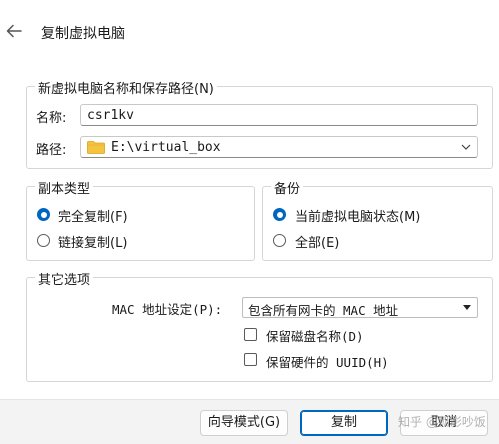  What do you see at coordinates (14, 31) in the screenshot?
I see `back-arrow-icon` at bounding box center [14, 31].